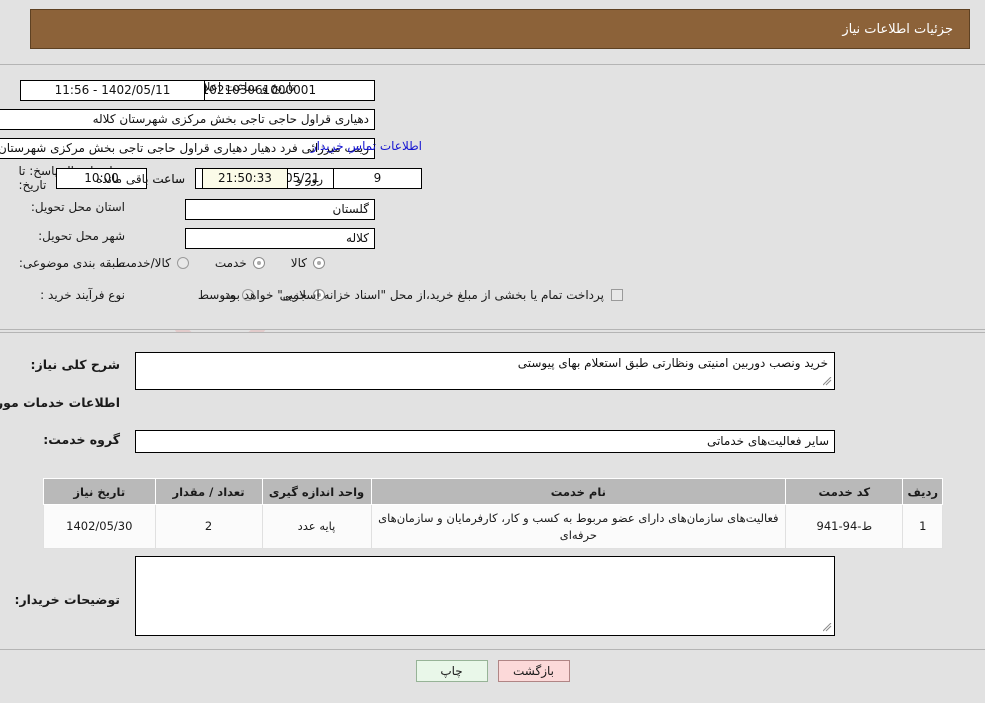 The image size is (985, 703). I want to click on need-description-label: شرح کلی نیاز:, so click(75, 364).